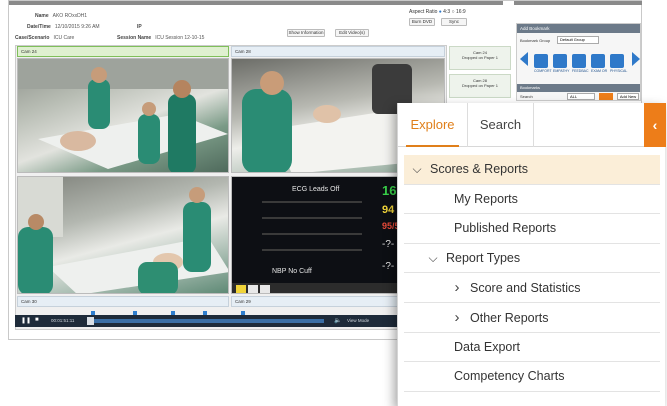  I want to click on datetime-label: Date/Time, so click(39, 27).